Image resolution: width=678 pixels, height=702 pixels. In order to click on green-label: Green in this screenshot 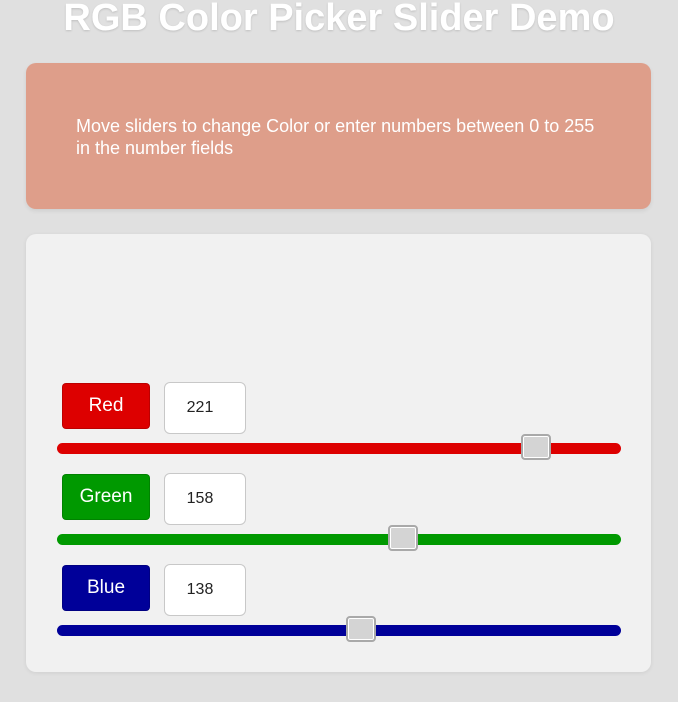, I will do `click(106, 497)`.